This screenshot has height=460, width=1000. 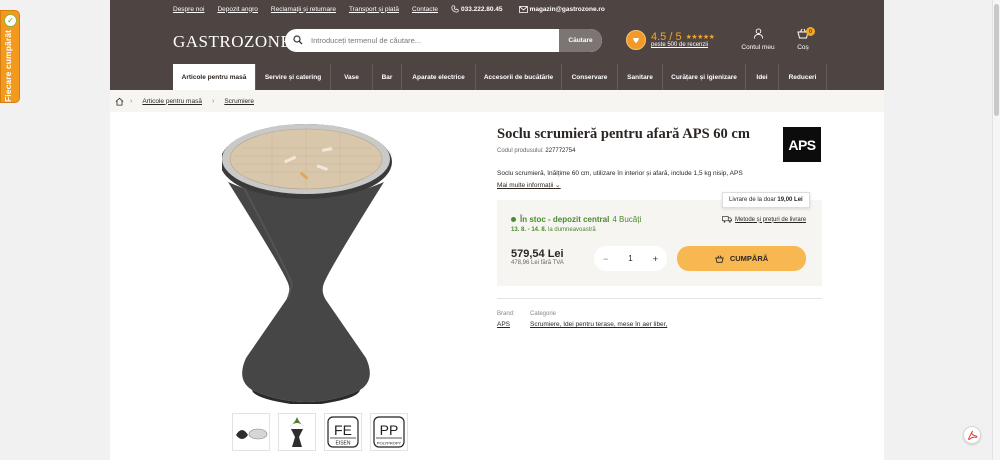 I want to click on search-icon, so click(x=298, y=40).